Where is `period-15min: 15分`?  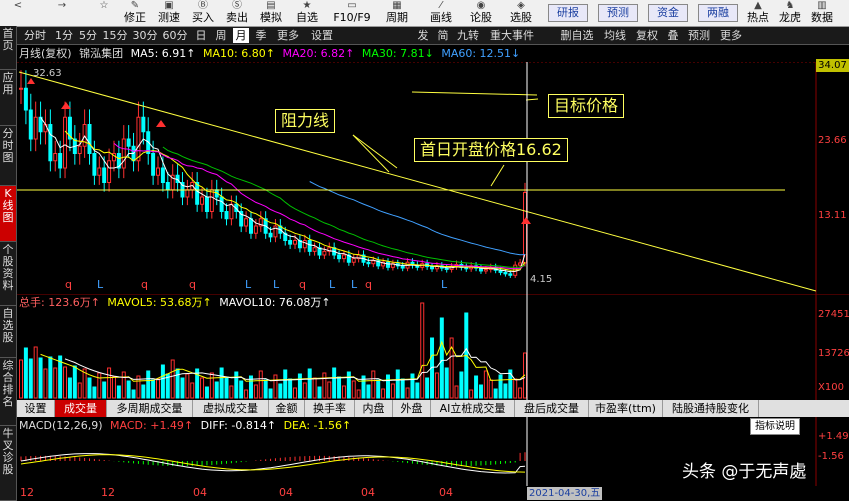 period-15min: 15分 is located at coordinates (115, 35).